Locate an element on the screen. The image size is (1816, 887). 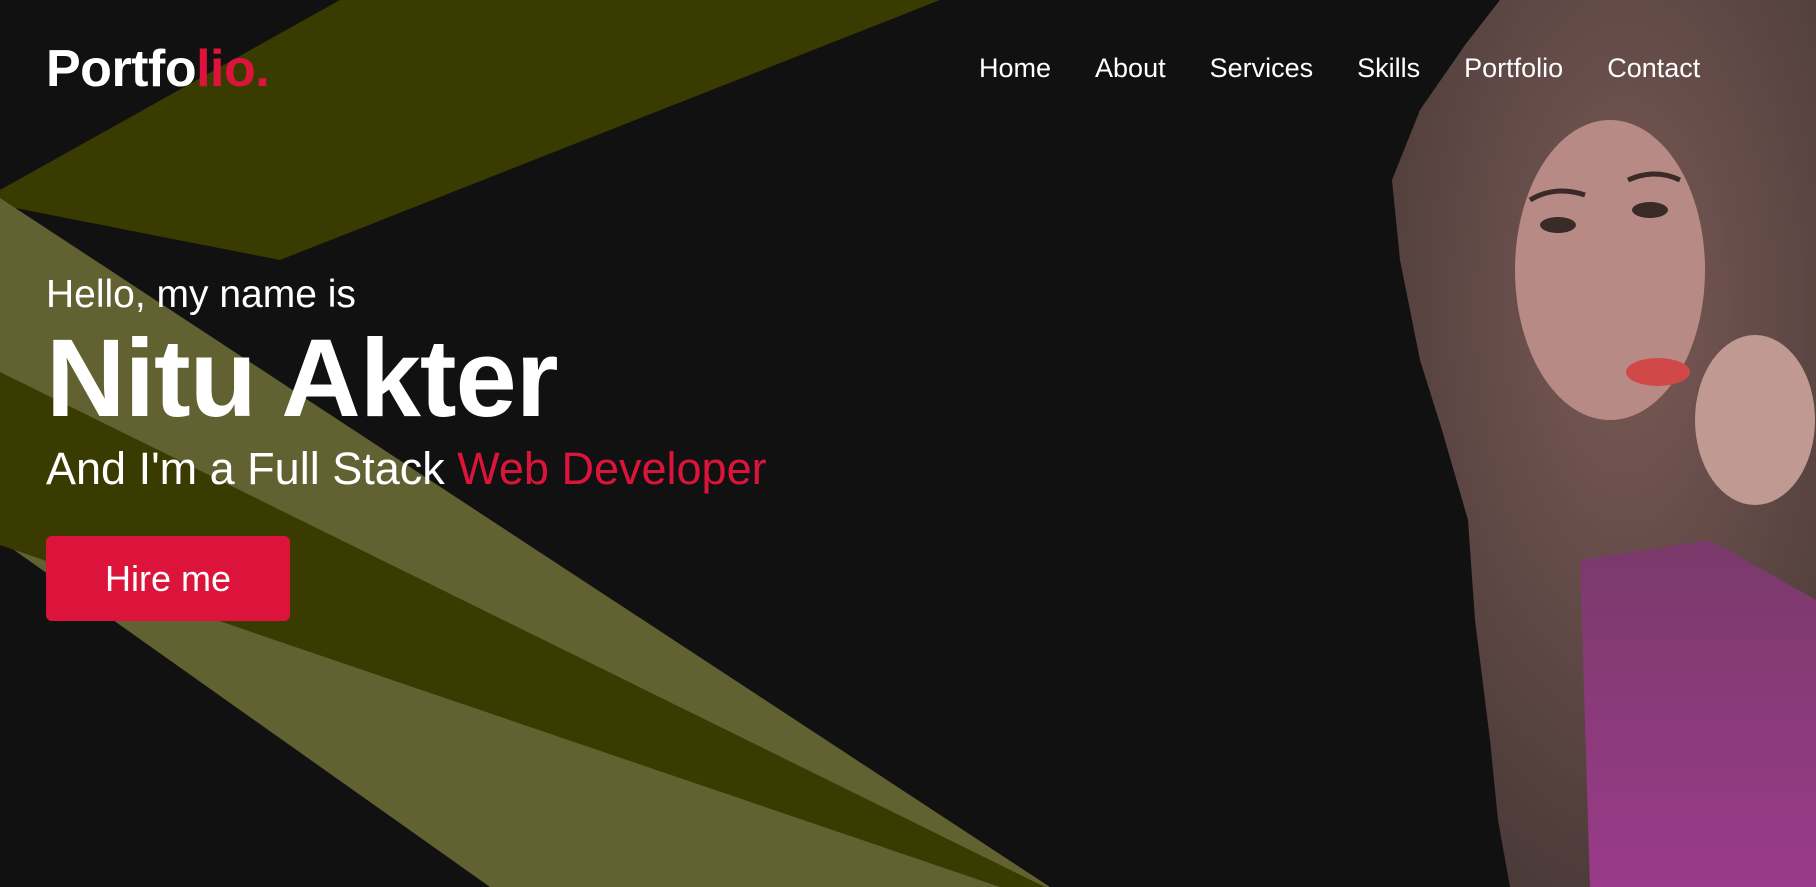
hero-role-accent: Web Developer is located at coordinates (612, 468).